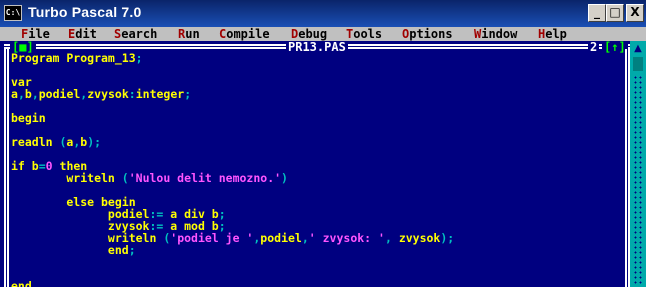  What do you see at coordinates (615, 13) in the screenshot?
I see `maximize-button: □` at bounding box center [615, 13].